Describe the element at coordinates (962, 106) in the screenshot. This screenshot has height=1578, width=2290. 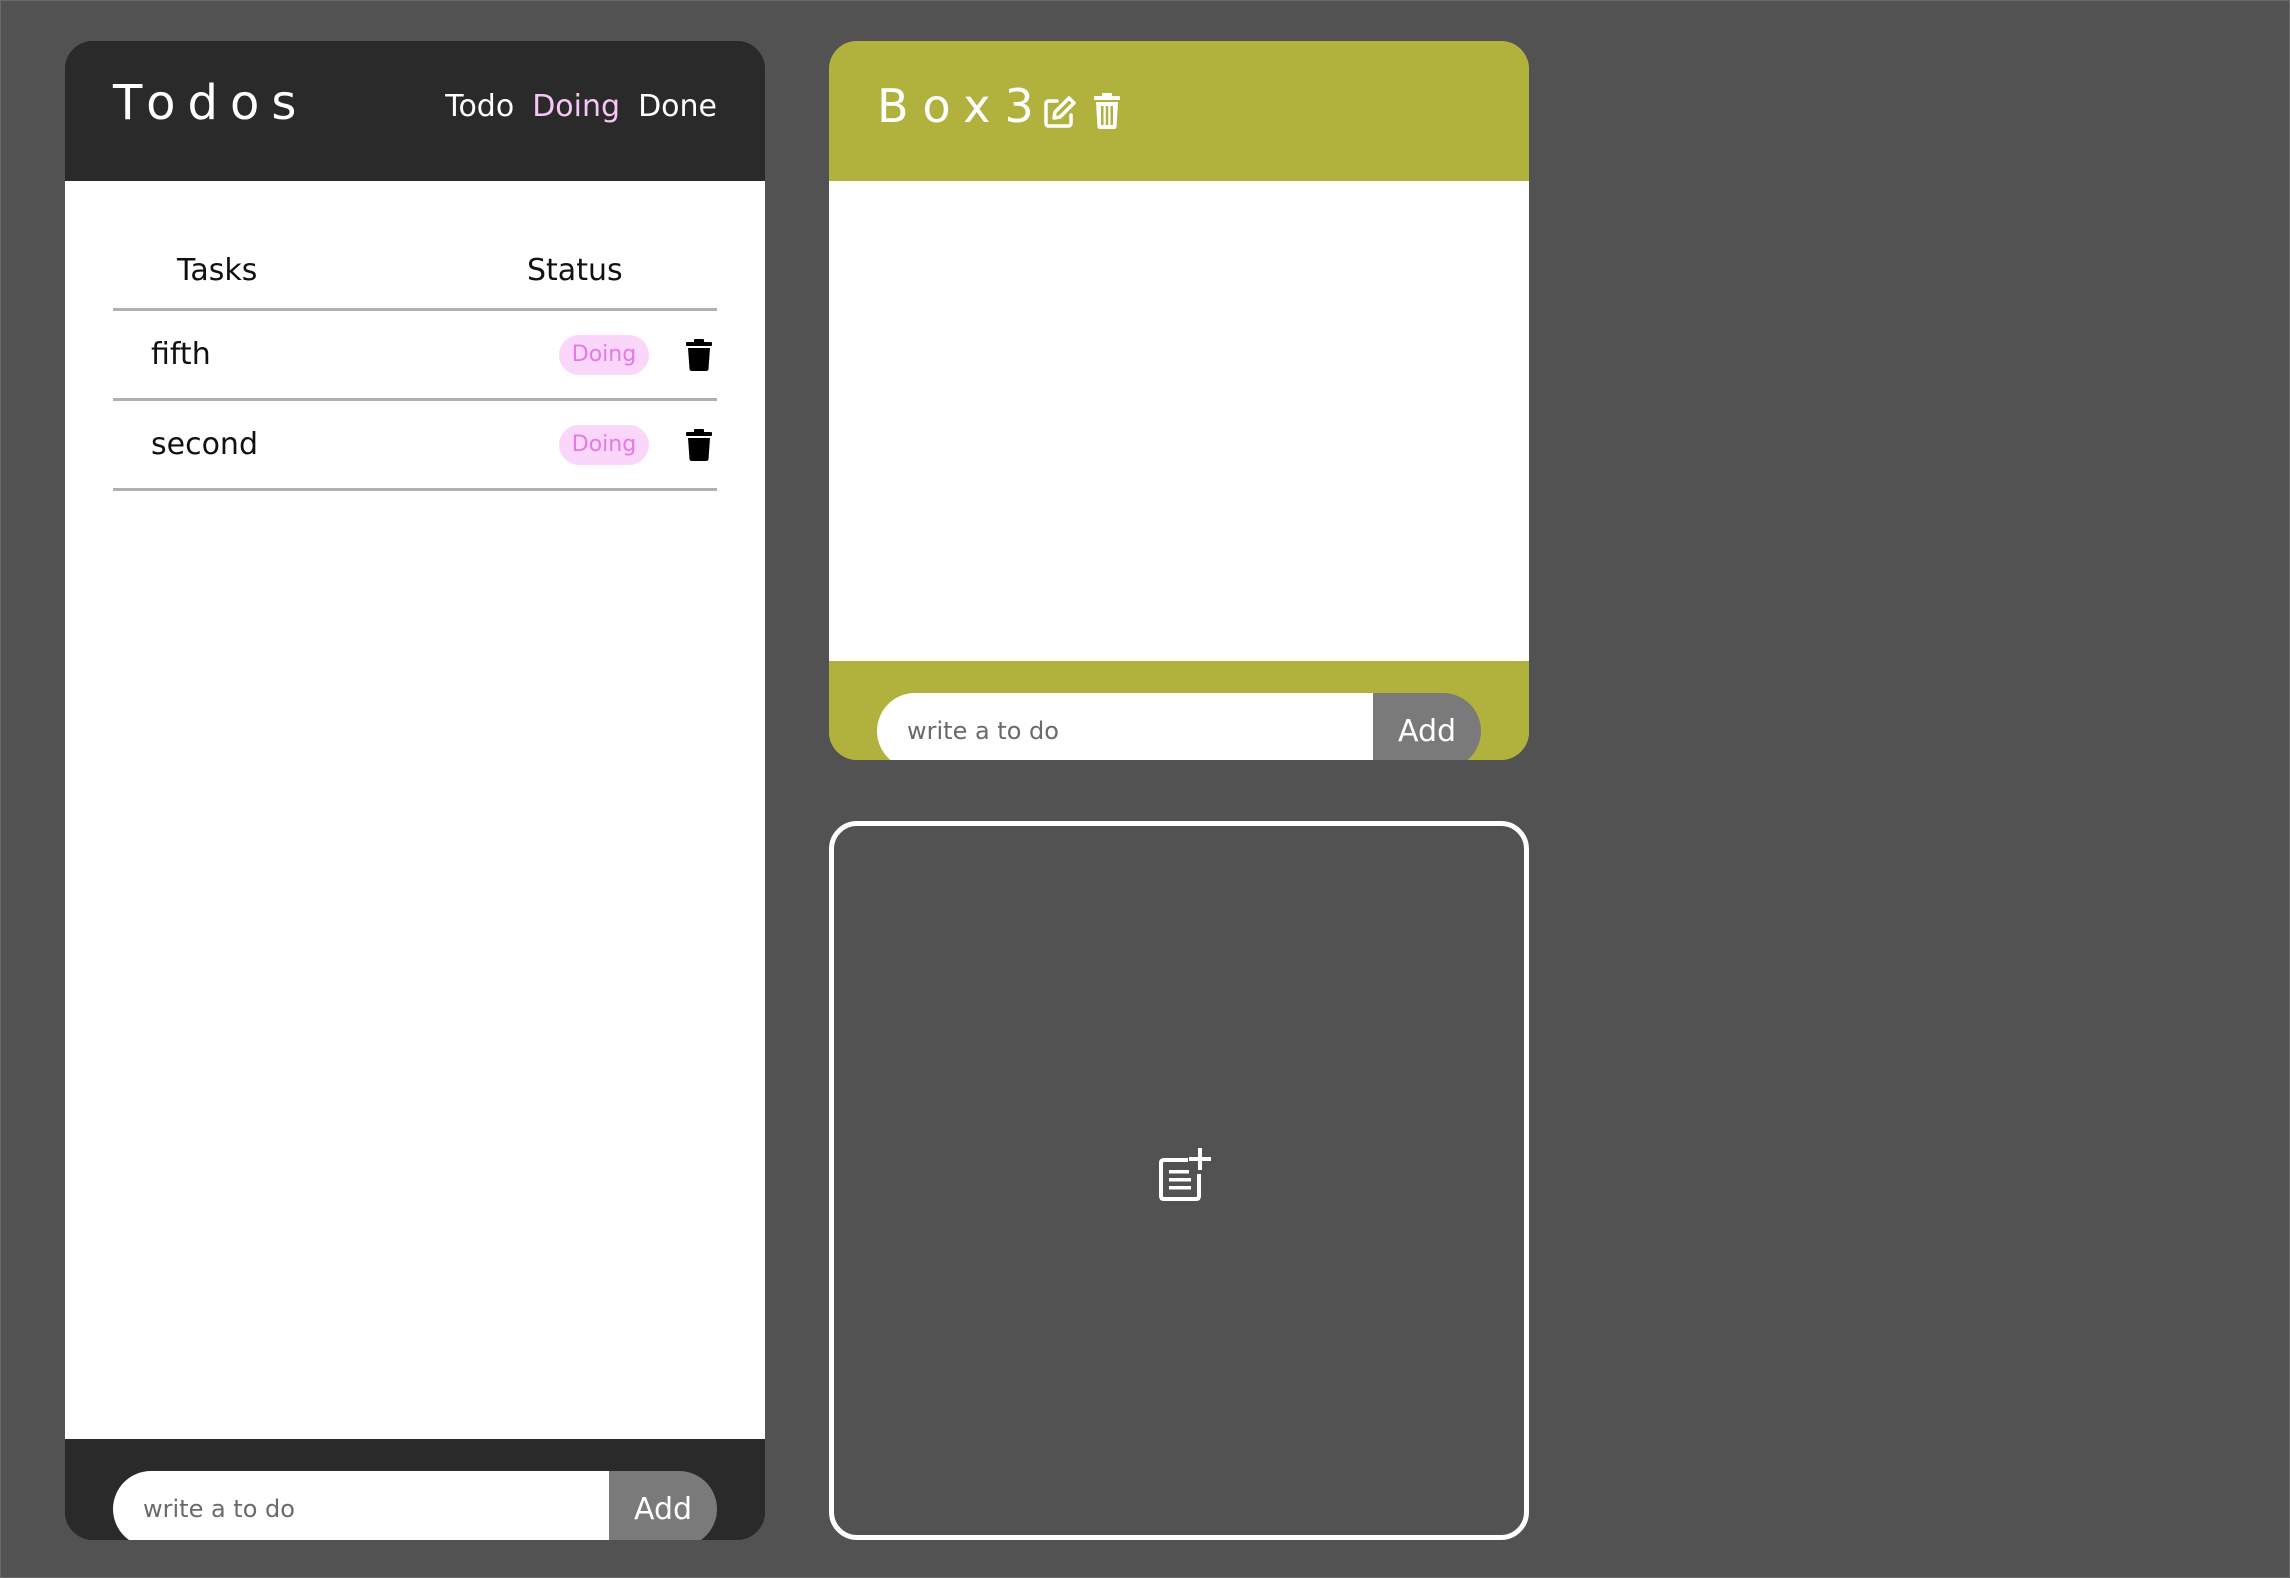
I see `box-title: Box3` at that location.